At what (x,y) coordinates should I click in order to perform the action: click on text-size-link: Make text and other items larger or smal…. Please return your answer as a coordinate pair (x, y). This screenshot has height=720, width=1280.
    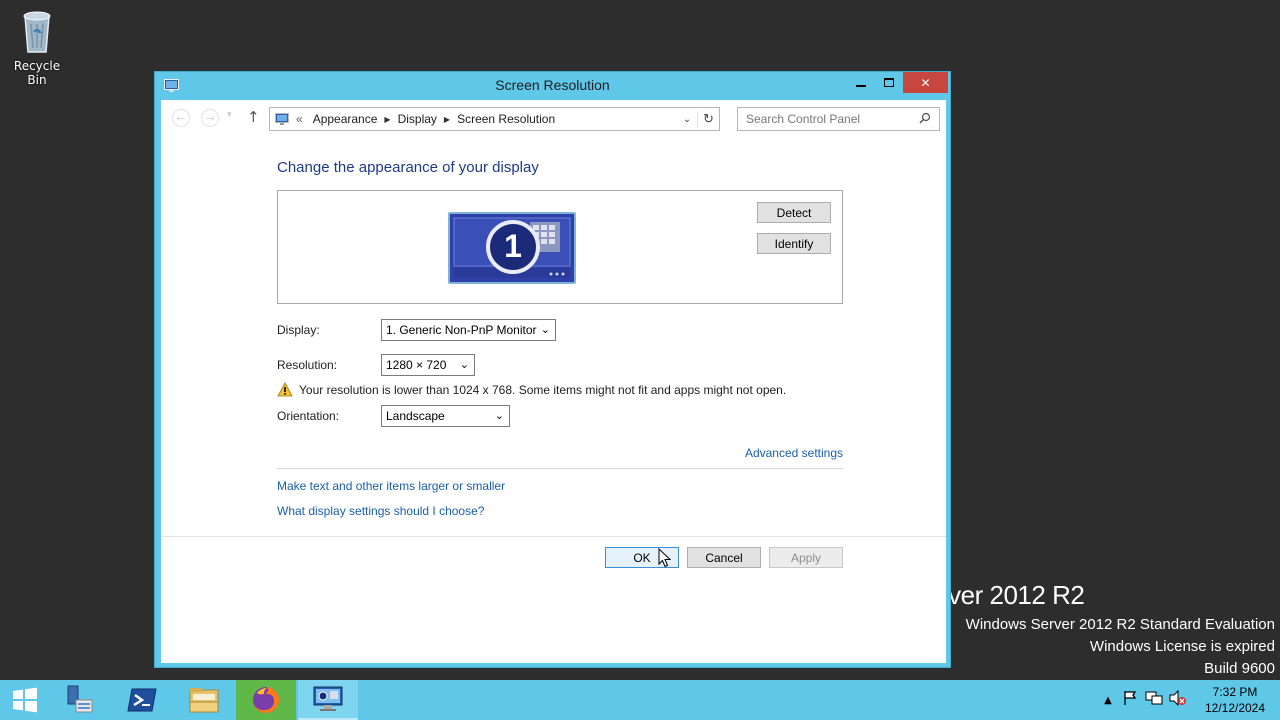
    Looking at the image, I should click on (391, 486).